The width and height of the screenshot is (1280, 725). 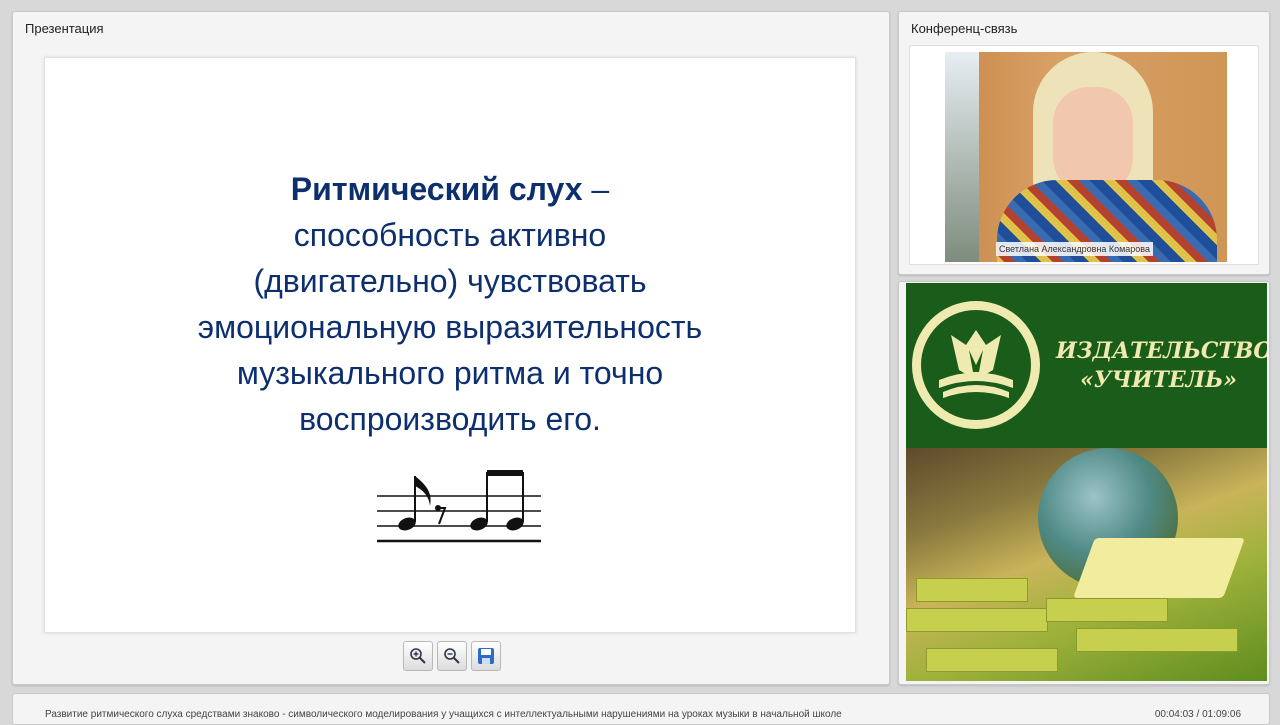 I want to click on slide-heading: Ритмический слух –, so click(x=450, y=189).